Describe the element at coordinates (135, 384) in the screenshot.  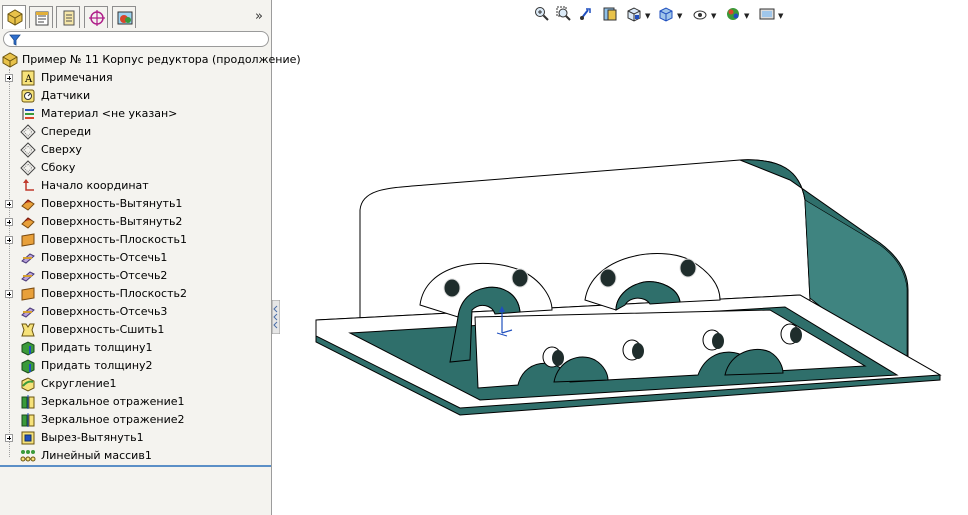
I see `tree-item: Скругление1` at that location.